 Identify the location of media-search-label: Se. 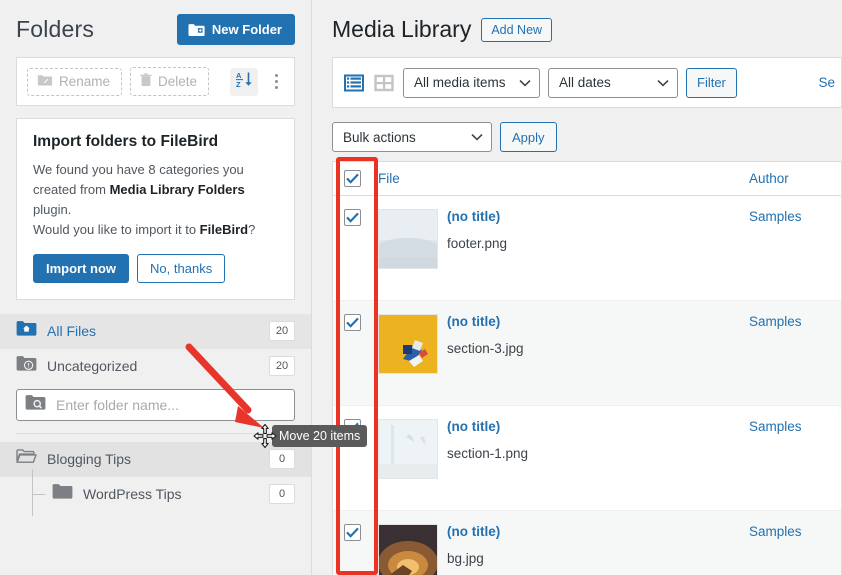
(826, 82).